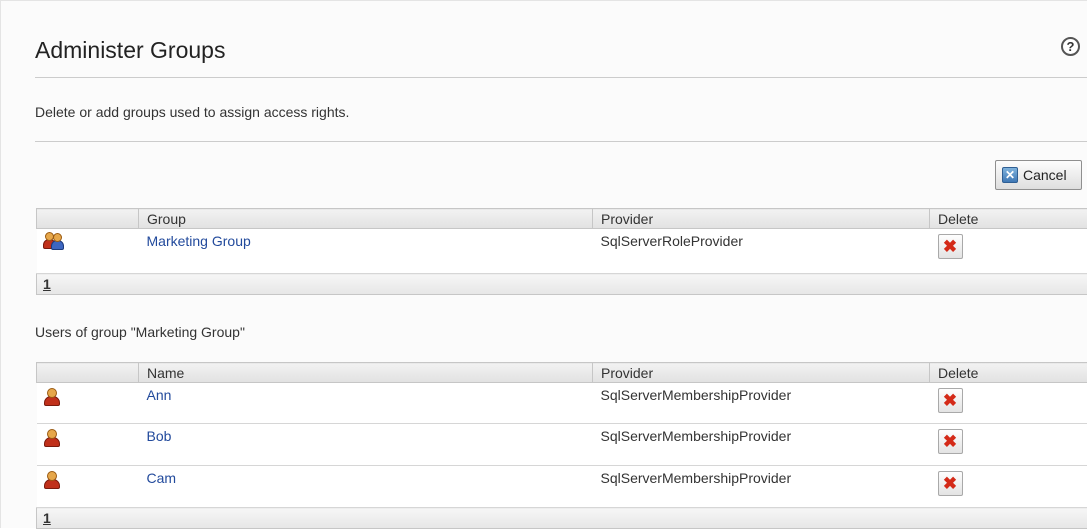 This screenshot has width=1087, height=529. I want to click on groups-table-header: Group Provider Delete, so click(562, 219).